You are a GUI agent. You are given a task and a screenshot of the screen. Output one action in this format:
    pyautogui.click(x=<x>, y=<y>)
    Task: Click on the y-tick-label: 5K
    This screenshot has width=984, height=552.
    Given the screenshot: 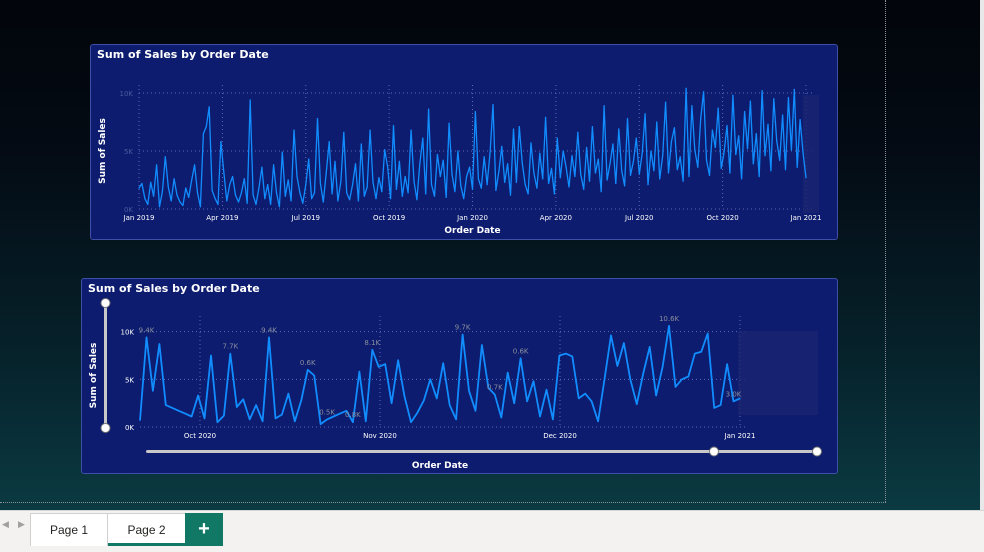 What is the action you would take?
    pyautogui.click(x=129, y=380)
    